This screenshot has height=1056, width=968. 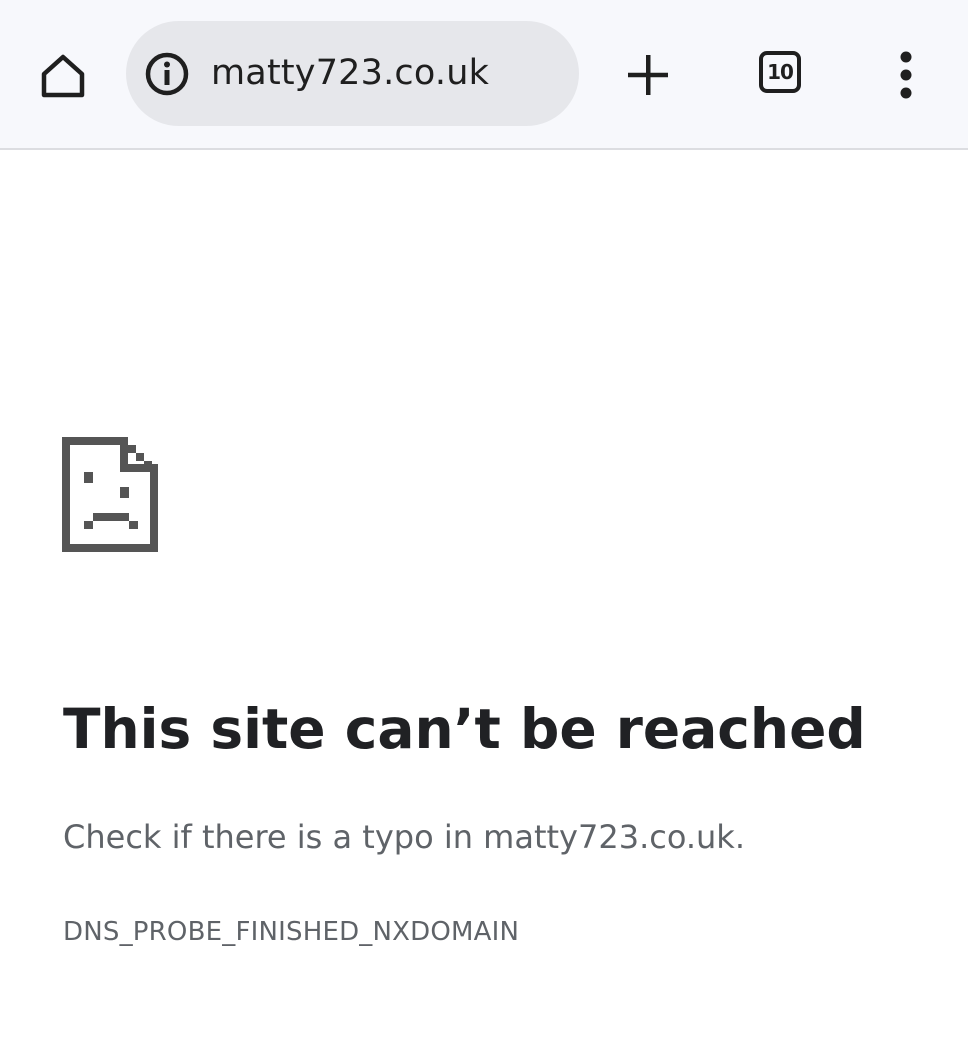 I want to click on more-vertical-icon, so click(x=906, y=75).